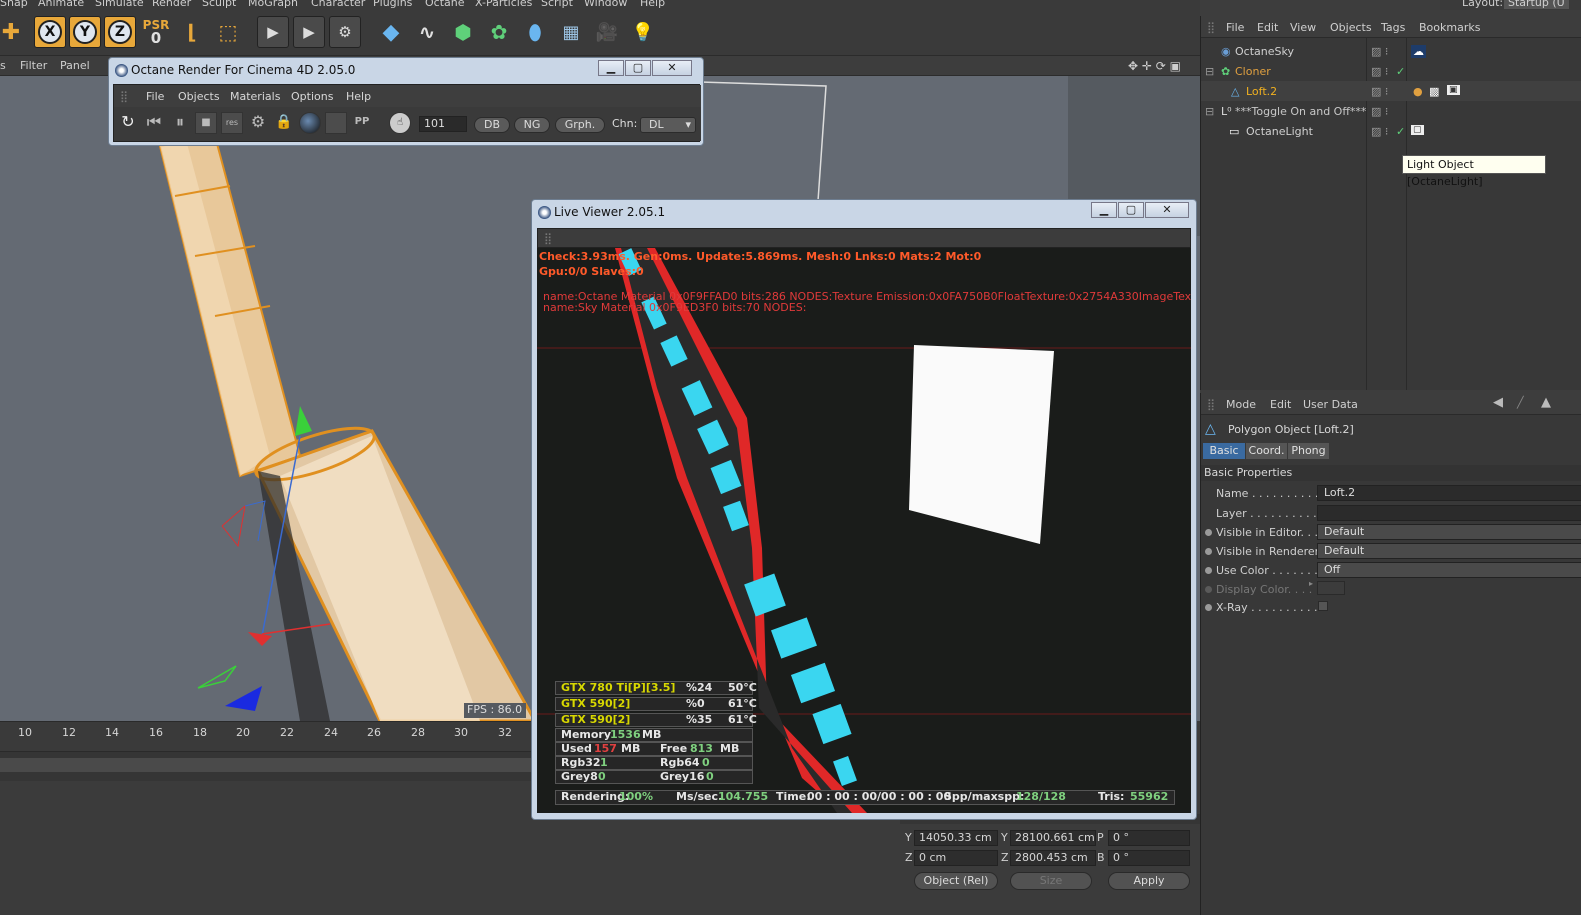  I want to click on octane-menu-help: Help, so click(358, 96).